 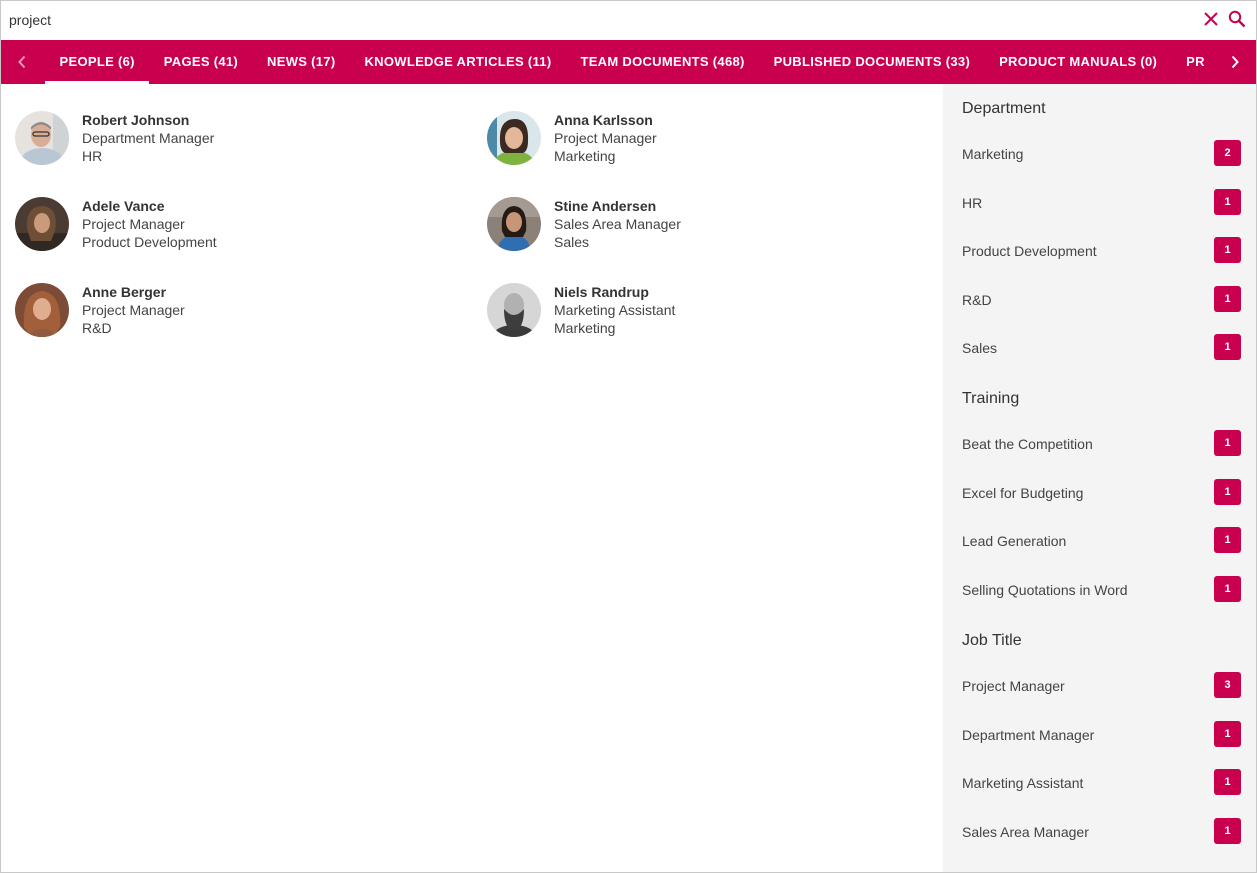 What do you see at coordinates (92, 156) in the screenshot?
I see `person-department: HR` at bounding box center [92, 156].